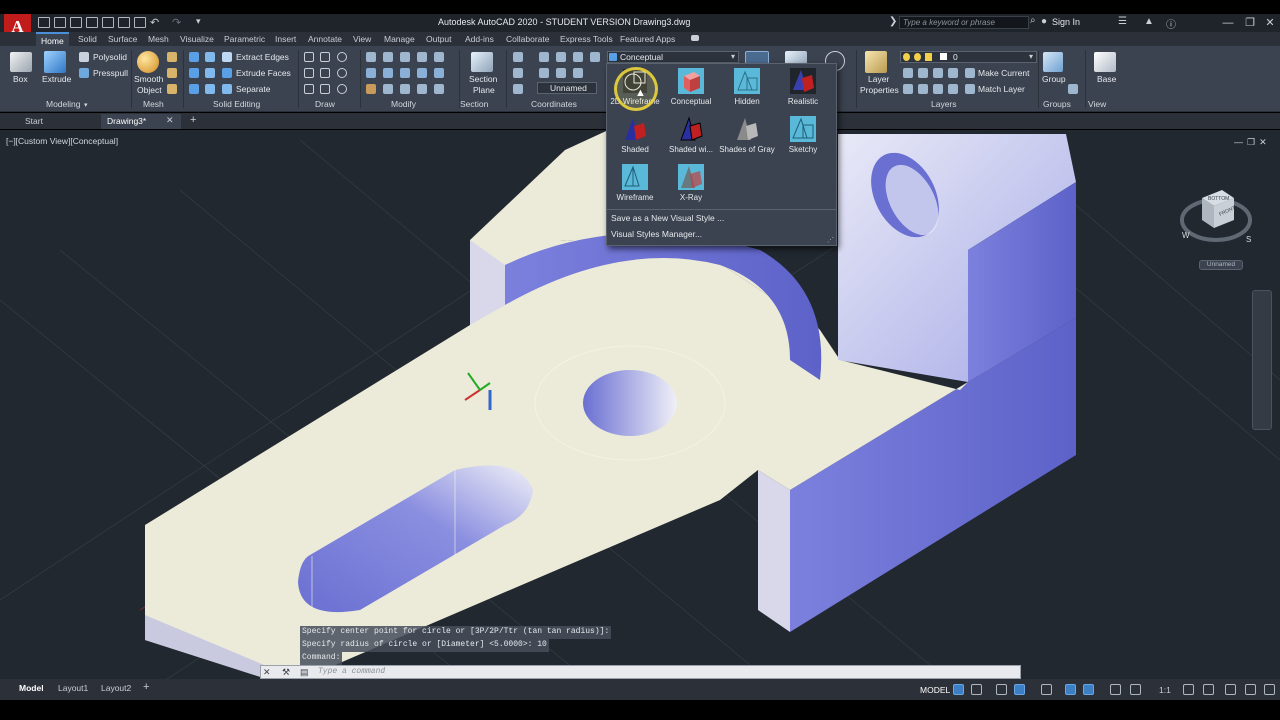 This screenshot has width=1280, height=720. I want to click on recent-commands-icon: ▤, so click(304, 672).